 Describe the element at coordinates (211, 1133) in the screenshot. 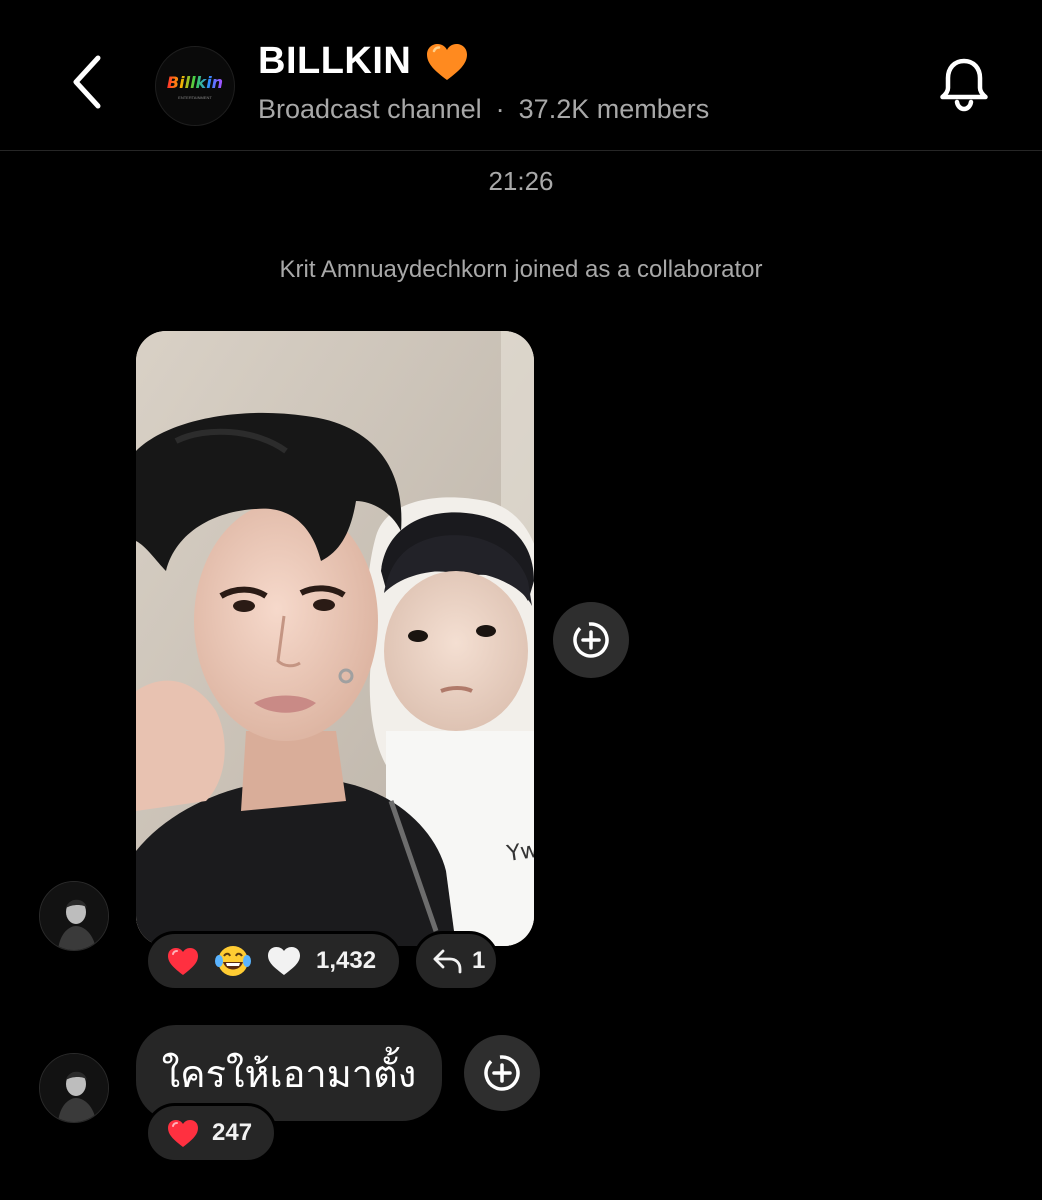

I see `reaction-summary: 247` at that location.